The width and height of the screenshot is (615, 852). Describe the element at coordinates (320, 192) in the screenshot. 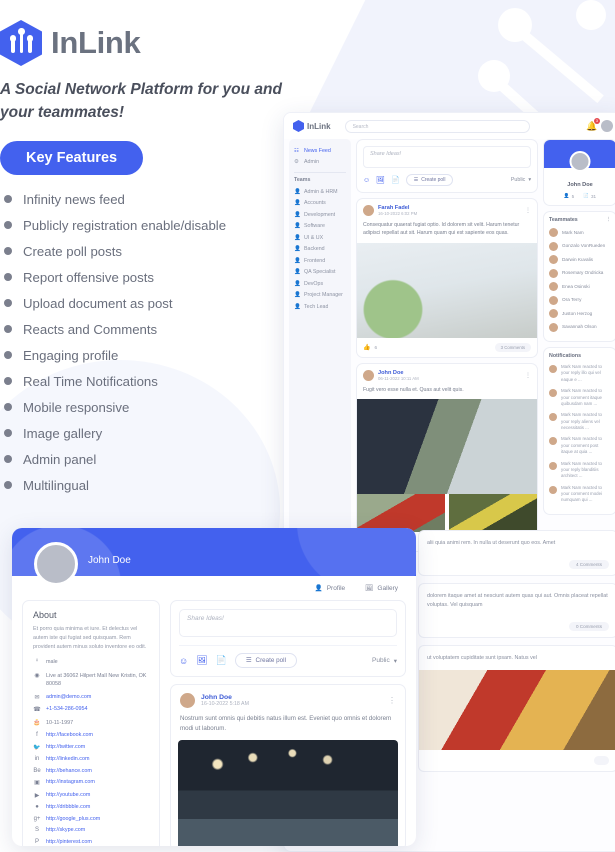

I see `sidebar-item-team: 👤 Admin & HRM` at that location.